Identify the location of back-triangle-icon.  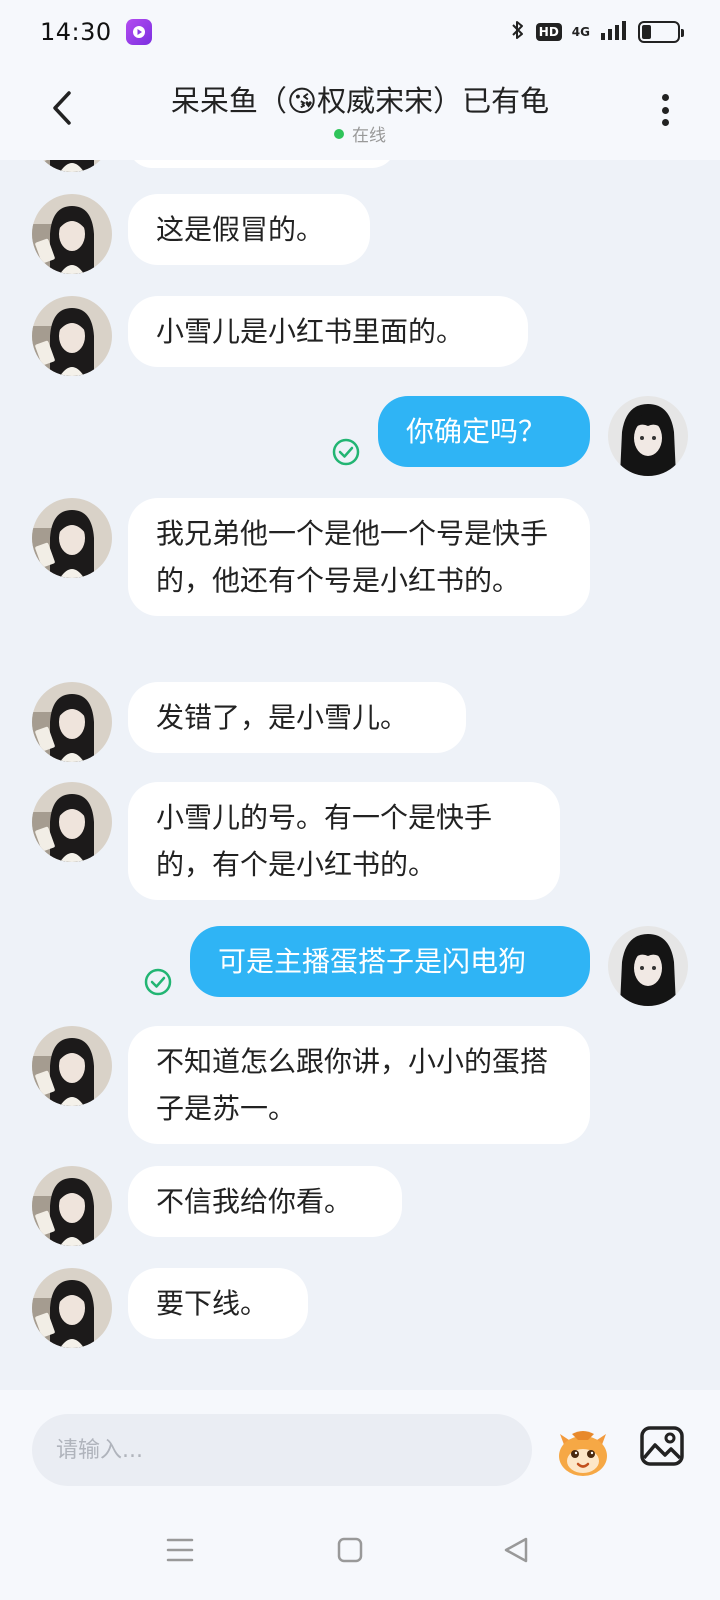
(516, 1550).